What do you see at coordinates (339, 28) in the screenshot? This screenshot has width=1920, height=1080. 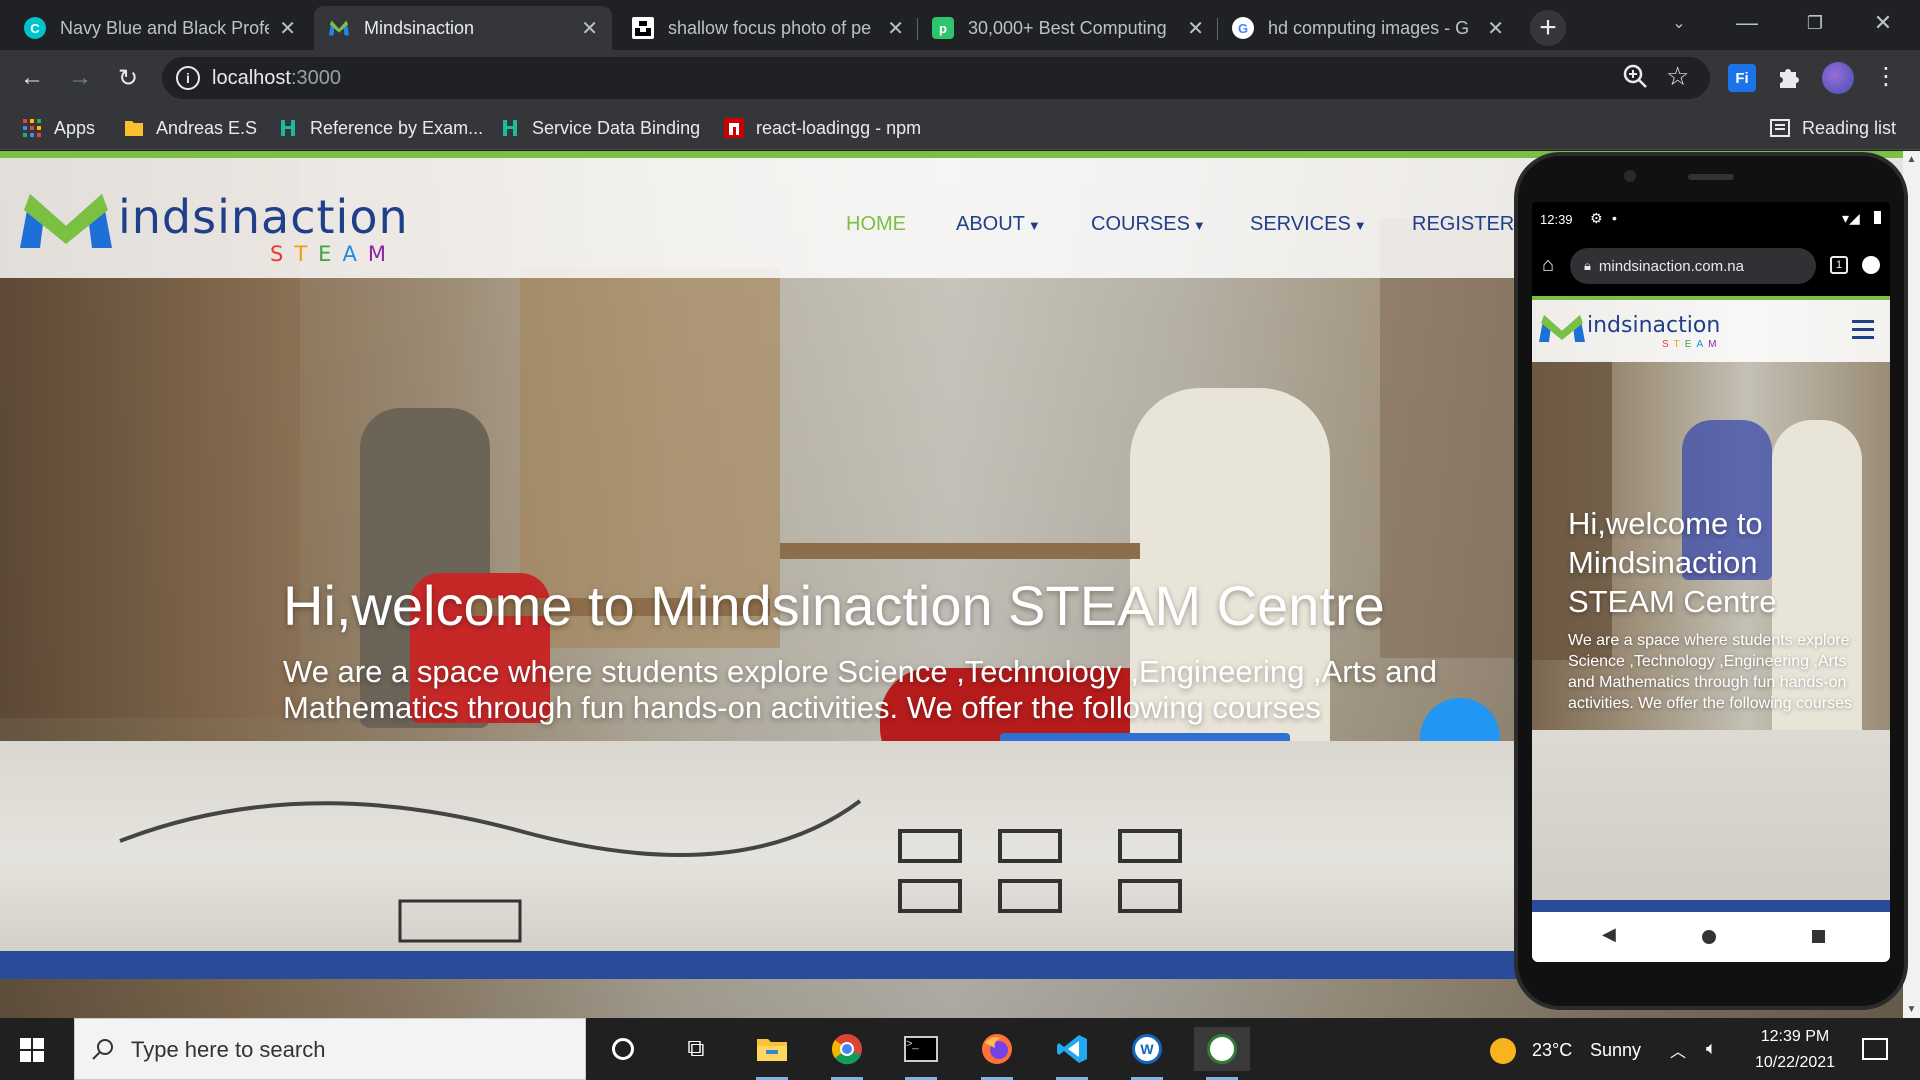 I see `mindsinaction-icon` at bounding box center [339, 28].